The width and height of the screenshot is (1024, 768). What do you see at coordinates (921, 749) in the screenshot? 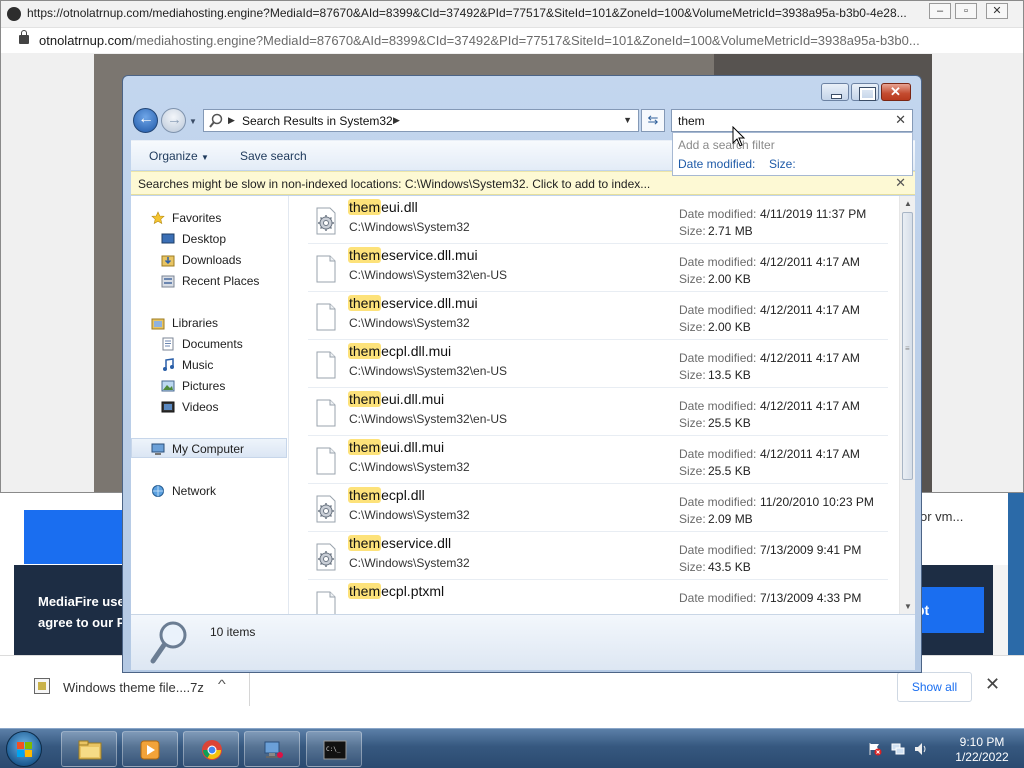
I see `volume-icon` at bounding box center [921, 749].